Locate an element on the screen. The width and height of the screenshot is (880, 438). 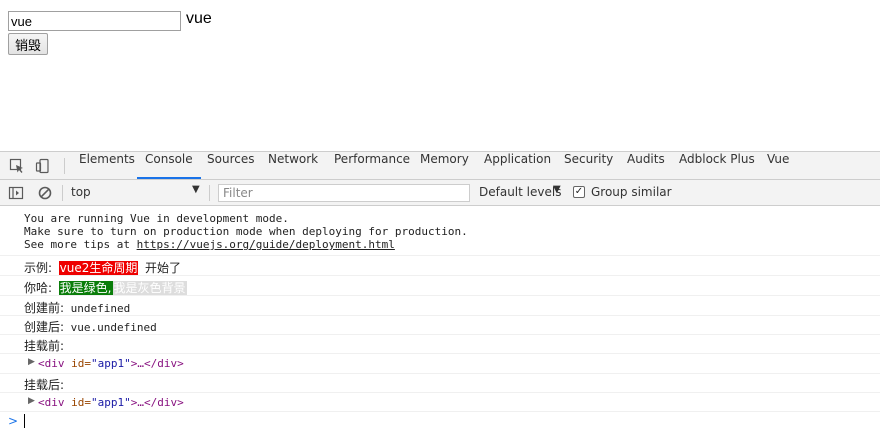
tab-performance: Performance is located at coordinates (372, 165).